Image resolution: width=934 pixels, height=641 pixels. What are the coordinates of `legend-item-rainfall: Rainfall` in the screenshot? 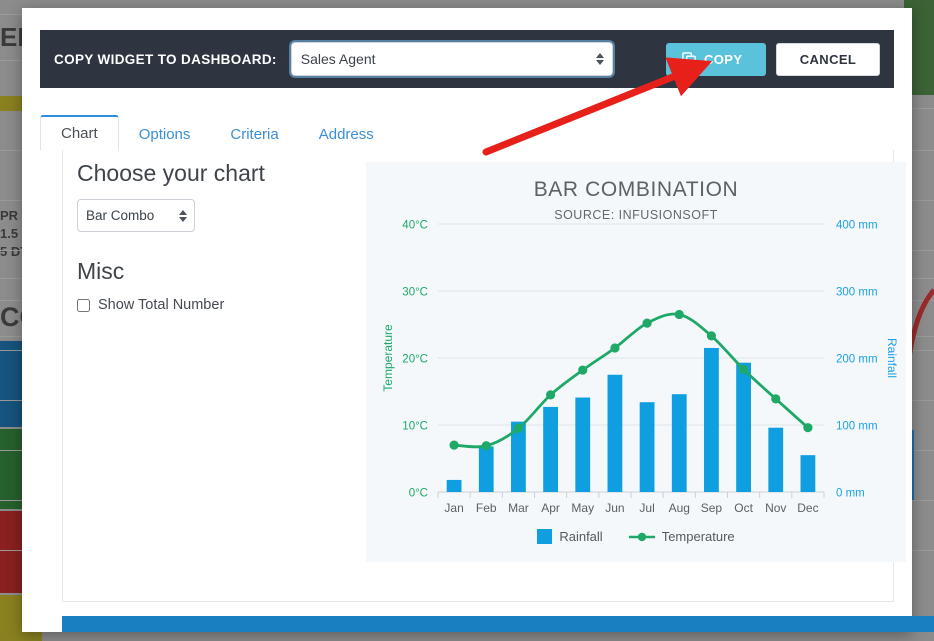 It's located at (570, 536).